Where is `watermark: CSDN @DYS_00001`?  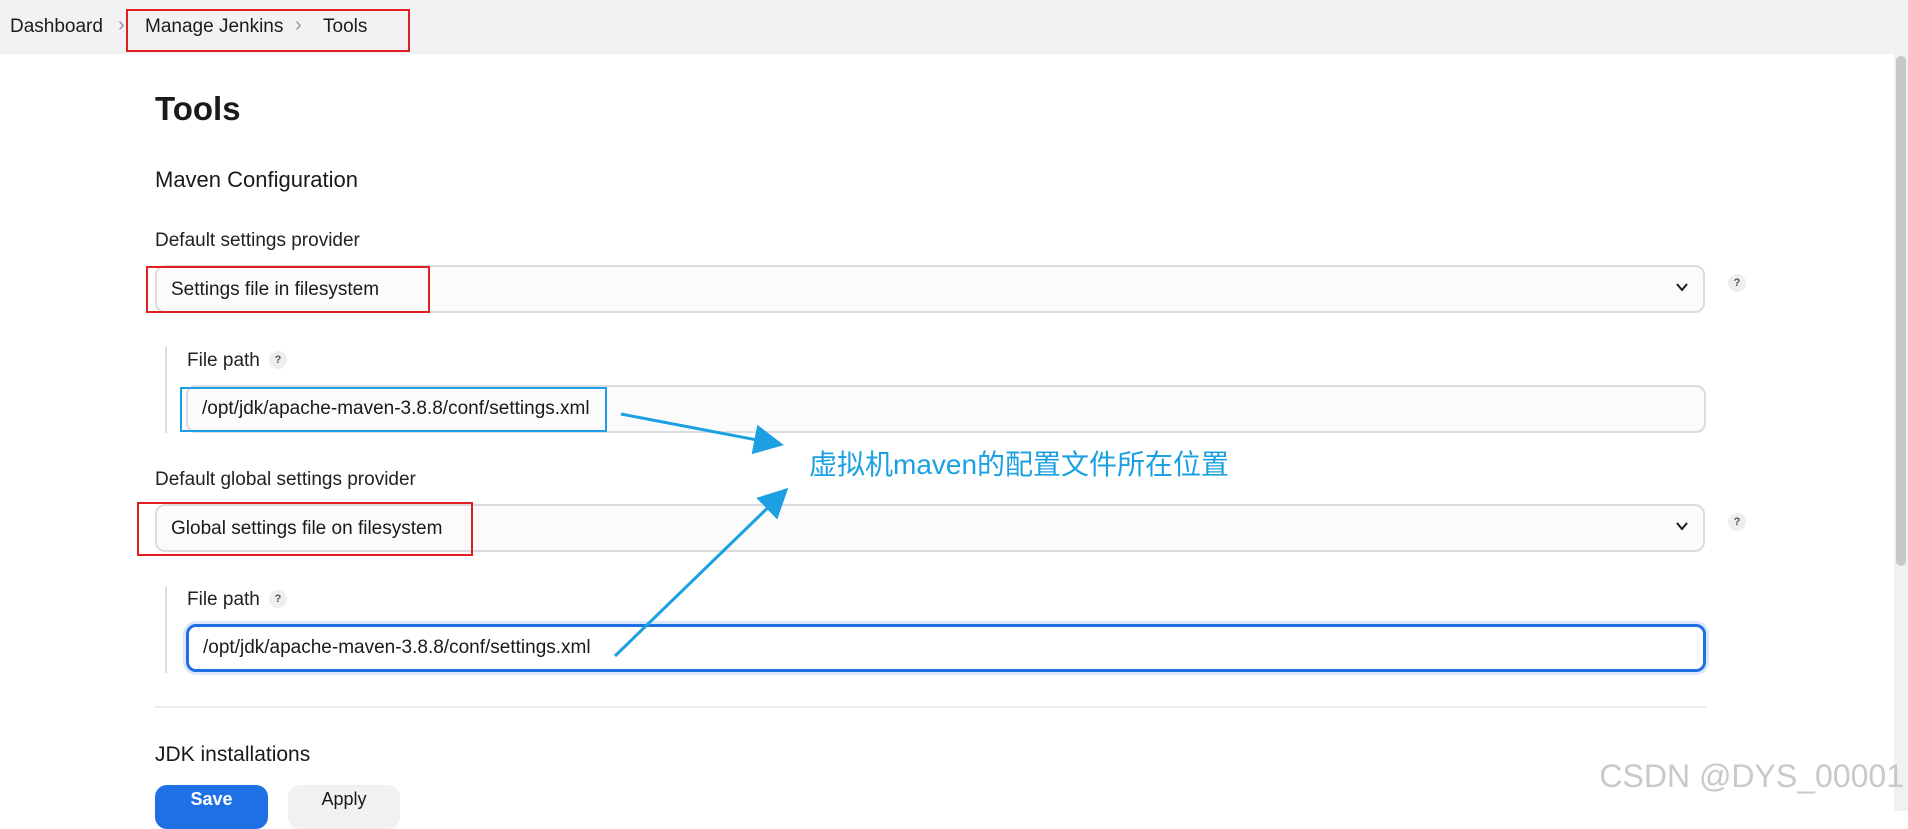 watermark: CSDN @DYS_00001 is located at coordinates (1751, 776).